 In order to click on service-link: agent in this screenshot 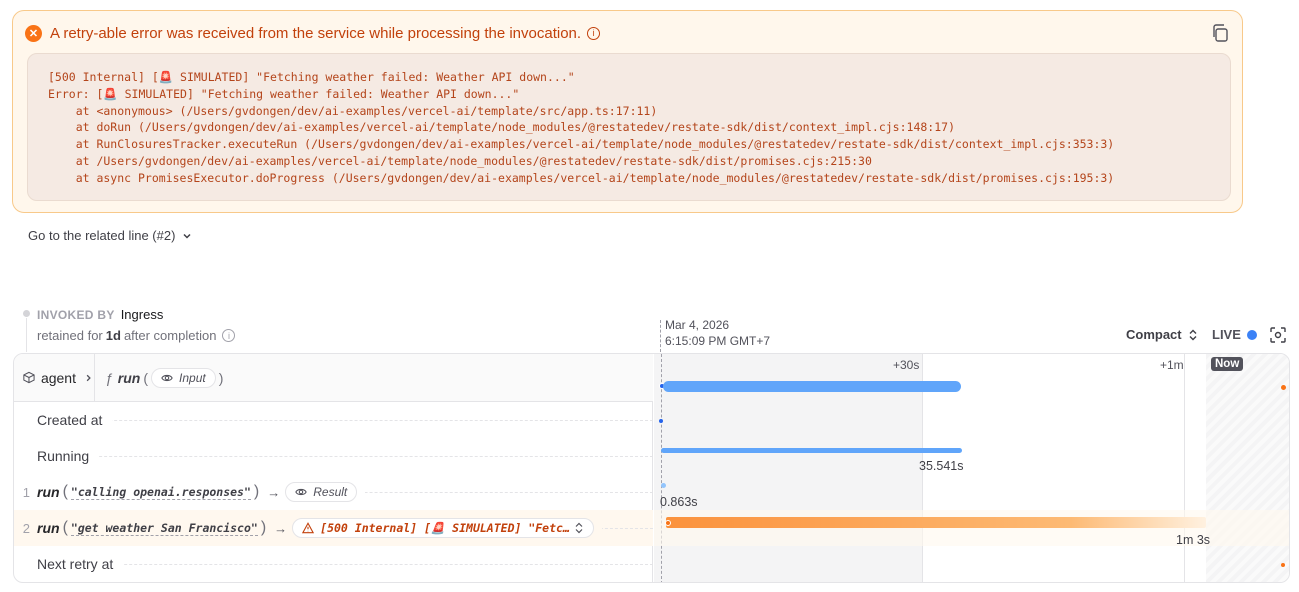, I will do `click(54, 378)`.